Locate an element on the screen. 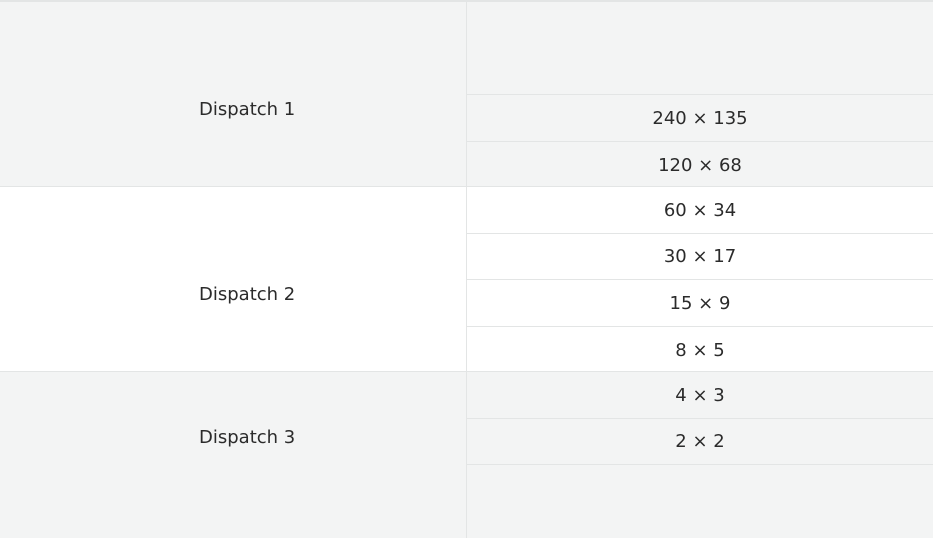 This screenshot has width=933, height=538. dispatch-label: Dispatch 1 is located at coordinates (247, 109).